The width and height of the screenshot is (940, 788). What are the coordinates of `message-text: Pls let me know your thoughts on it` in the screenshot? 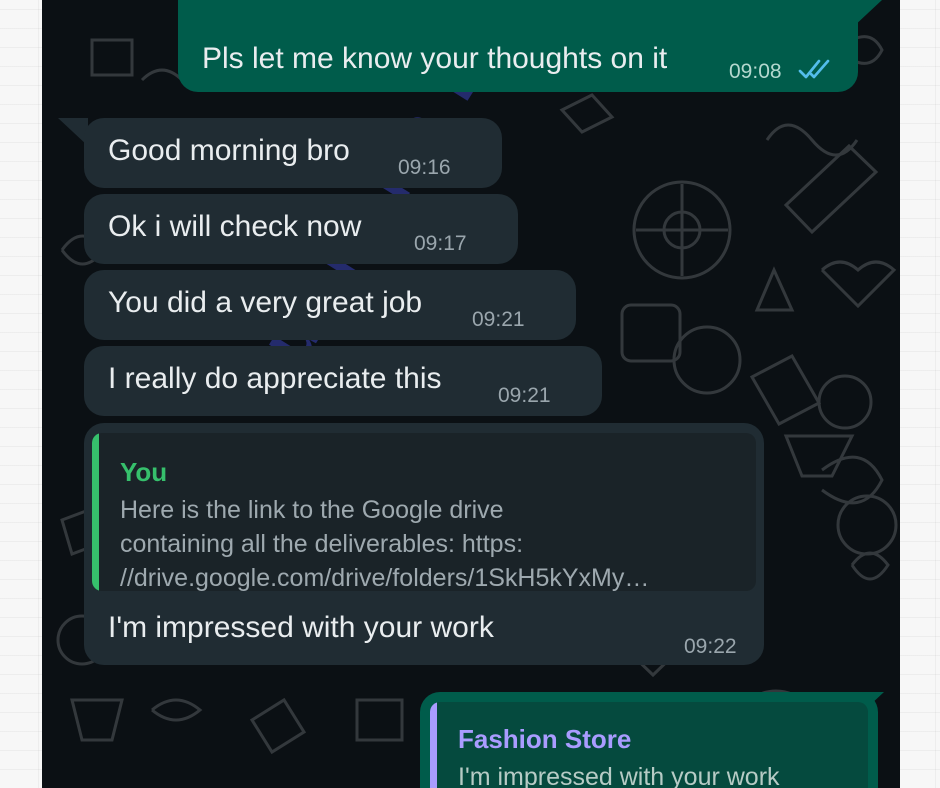 It's located at (435, 58).